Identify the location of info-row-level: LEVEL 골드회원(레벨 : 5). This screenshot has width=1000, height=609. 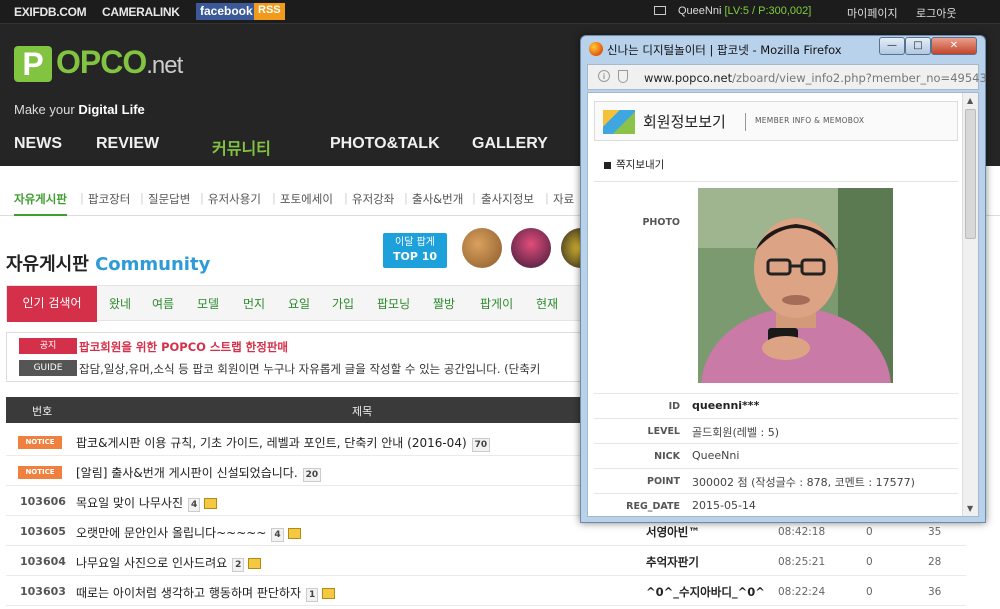
(776, 430).